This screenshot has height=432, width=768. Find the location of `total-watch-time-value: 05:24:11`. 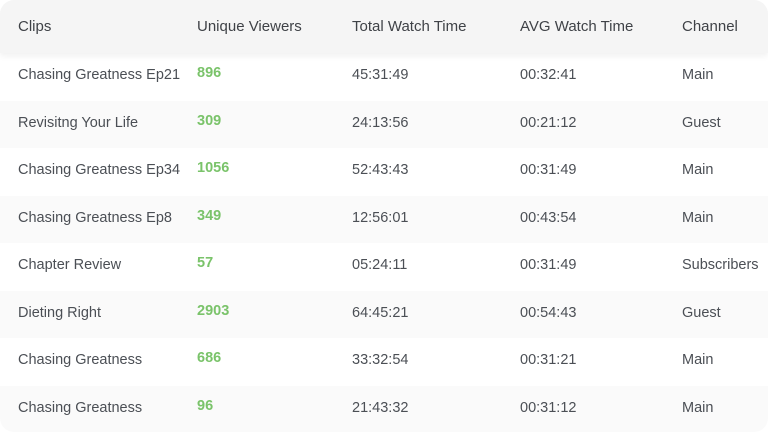

total-watch-time-value: 05:24:11 is located at coordinates (380, 265).